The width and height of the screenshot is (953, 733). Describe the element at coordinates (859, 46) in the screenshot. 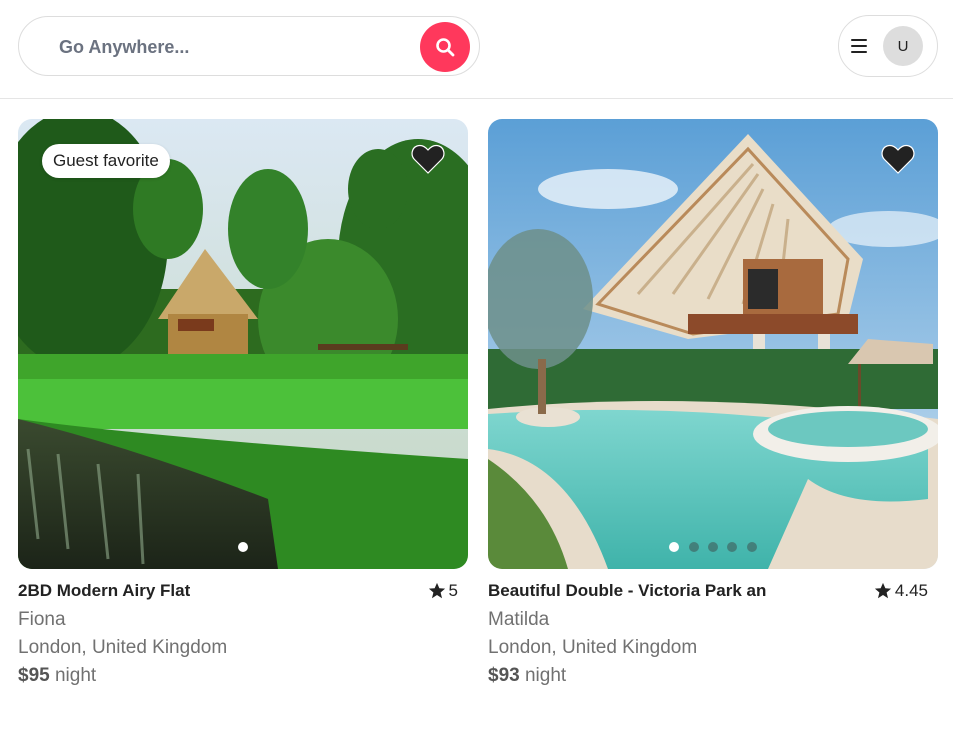

I see `menu-icon` at that location.